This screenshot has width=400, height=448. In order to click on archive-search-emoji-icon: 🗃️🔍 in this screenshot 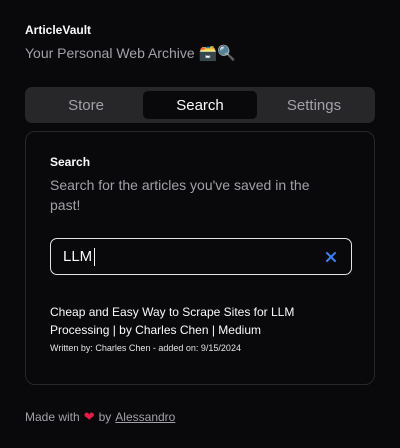, I will do `click(217, 53)`.